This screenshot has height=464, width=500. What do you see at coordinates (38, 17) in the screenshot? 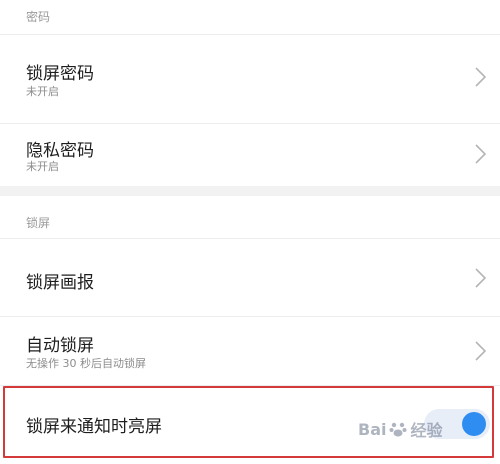
I see `section-header-password: 密码` at bounding box center [38, 17].